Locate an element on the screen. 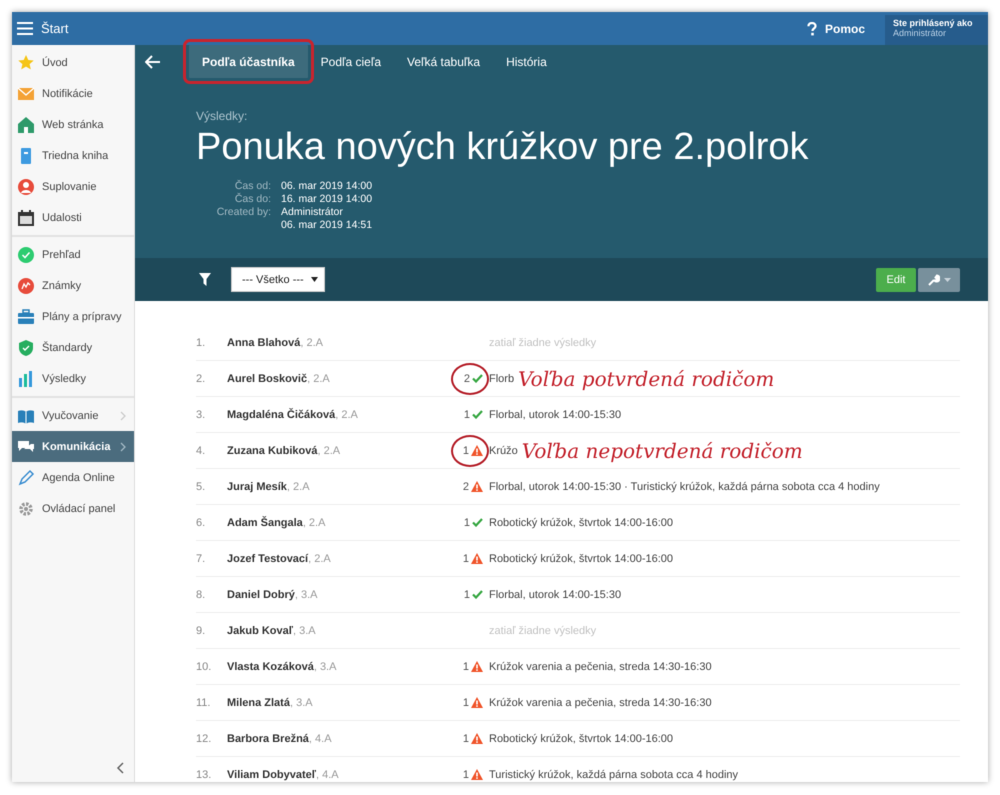 The image size is (1000, 795). row-number: 13. is located at coordinates (204, 774).